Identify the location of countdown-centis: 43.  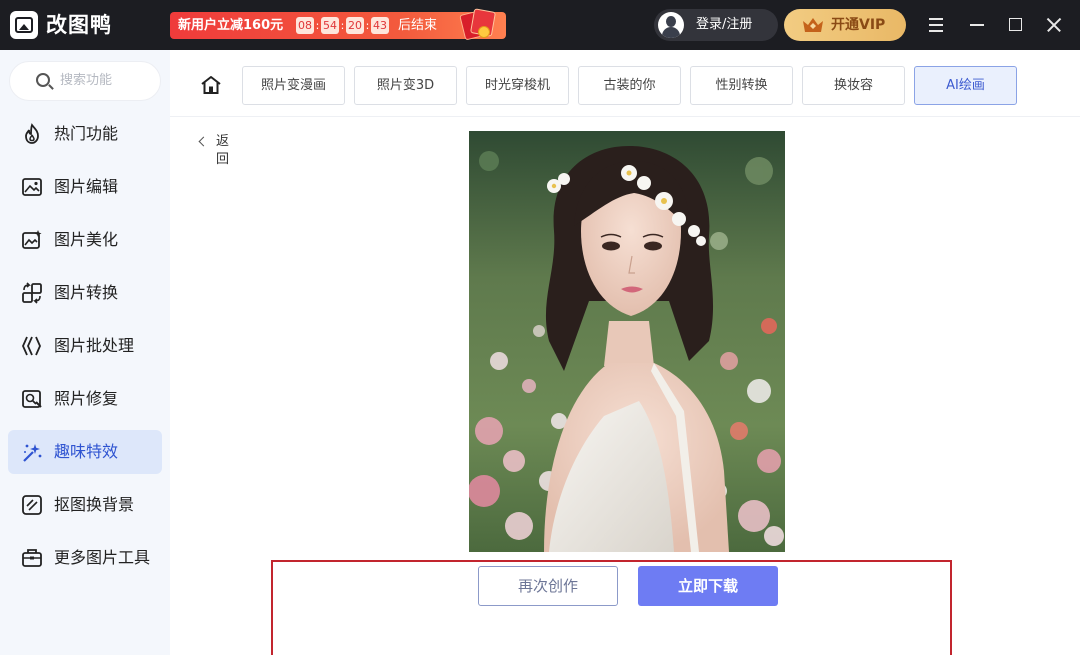
(380, 25).